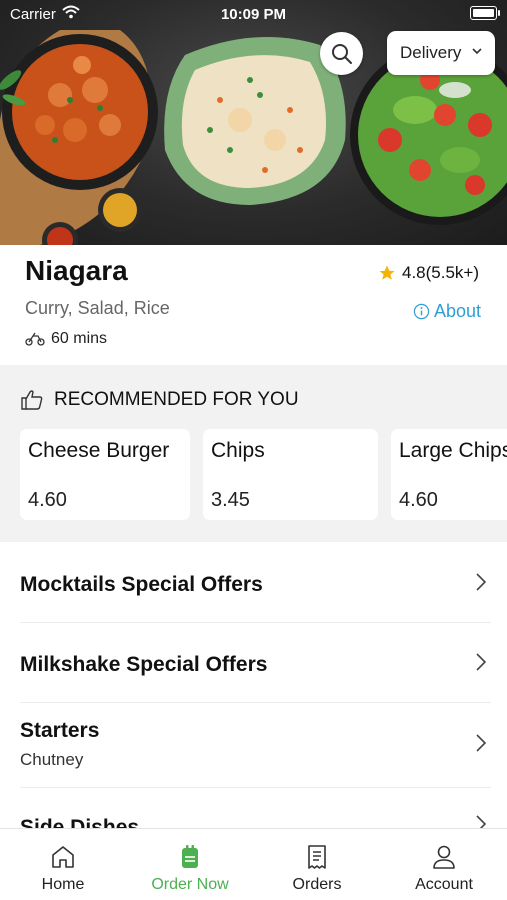  What do you see at coordinates (32, 400) in the screenshot?
I see `thumbs-up-icon` at bounding box center [32, 400].